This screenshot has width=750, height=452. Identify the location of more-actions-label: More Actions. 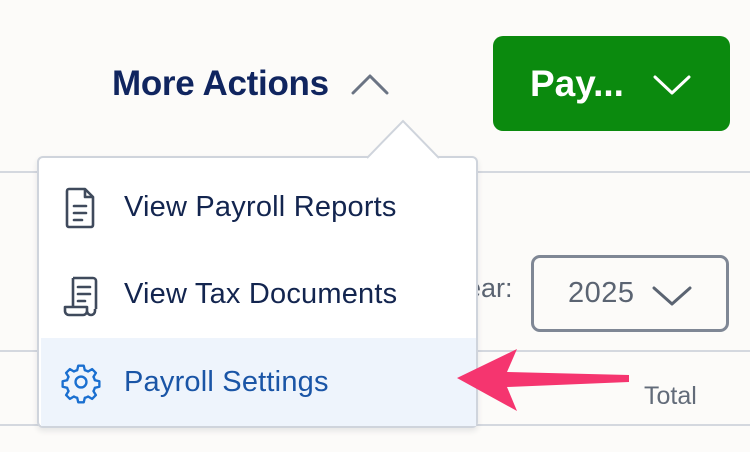
(220, 83).